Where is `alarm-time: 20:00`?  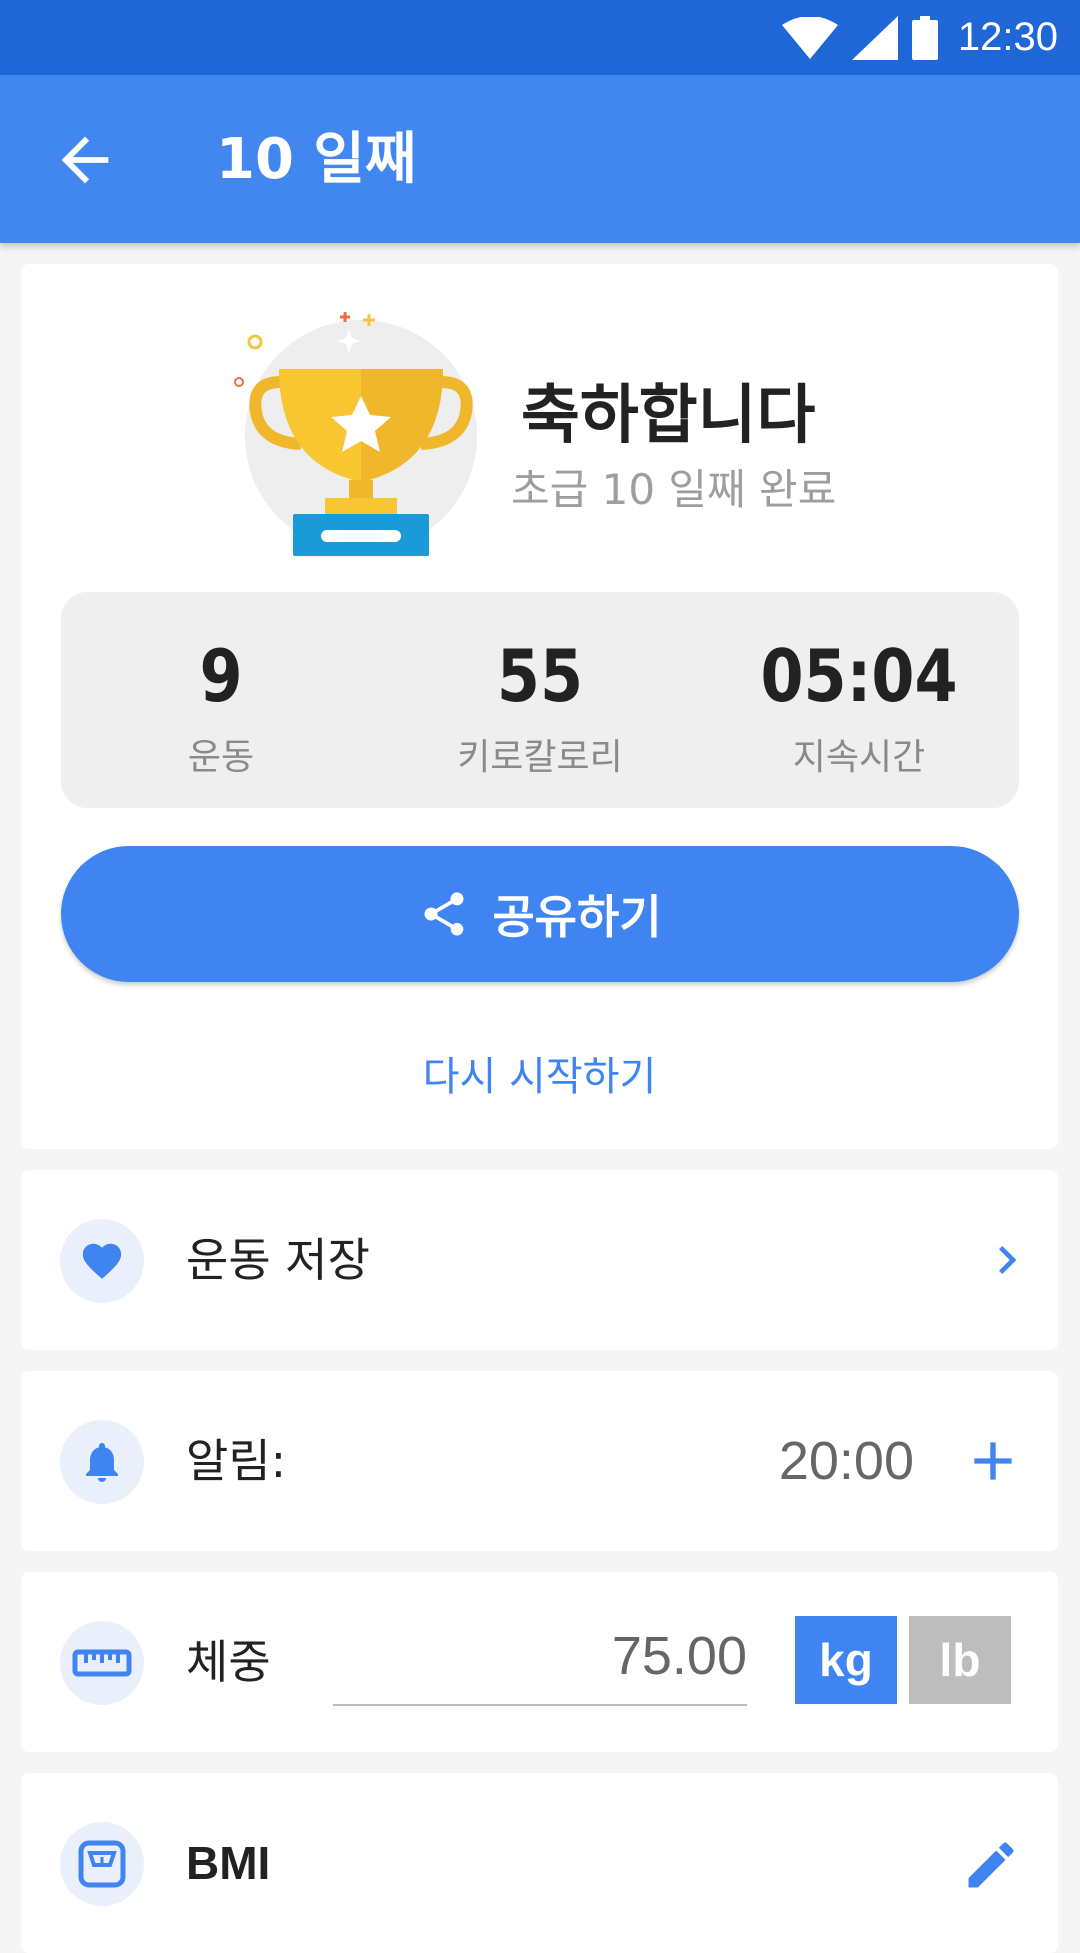 alarm-time: 20:00 is located at coordinates (846, 1461).